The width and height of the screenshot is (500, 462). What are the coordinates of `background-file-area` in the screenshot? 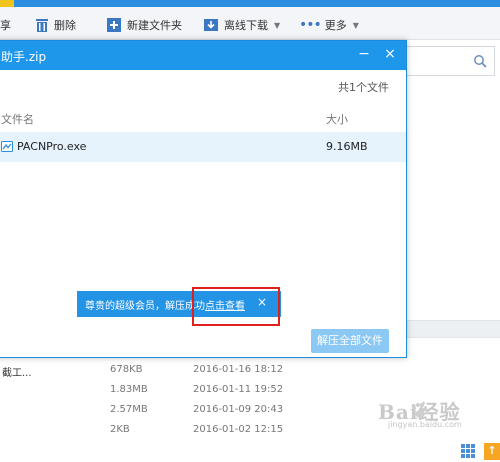 It's located at (452, 202).